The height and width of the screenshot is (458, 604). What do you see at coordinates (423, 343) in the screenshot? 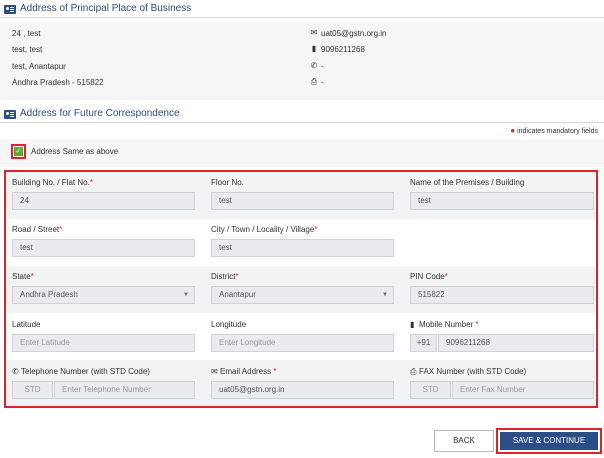
I see `mobile-country-code: +91` at bounding box center [423, 343].